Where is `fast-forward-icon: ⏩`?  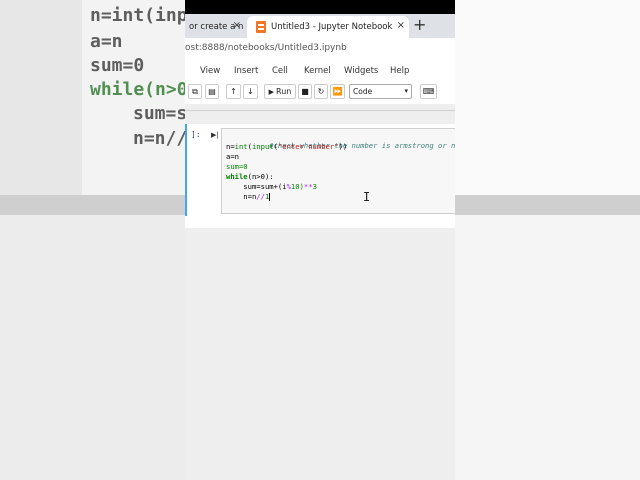
fast-forward-icon: ⏩ is located at coordinates (337, 91).